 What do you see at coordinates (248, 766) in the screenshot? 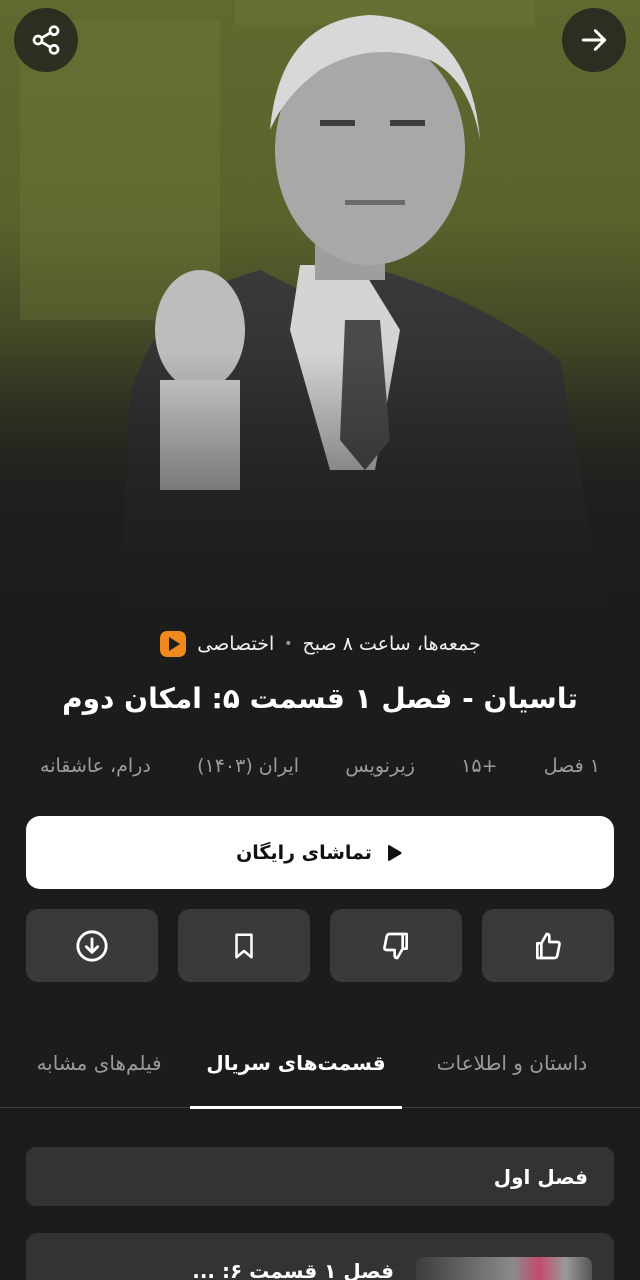
I see `country-year-tag: ایران (۱۴۰۳)` at bounding box center [248, 766].